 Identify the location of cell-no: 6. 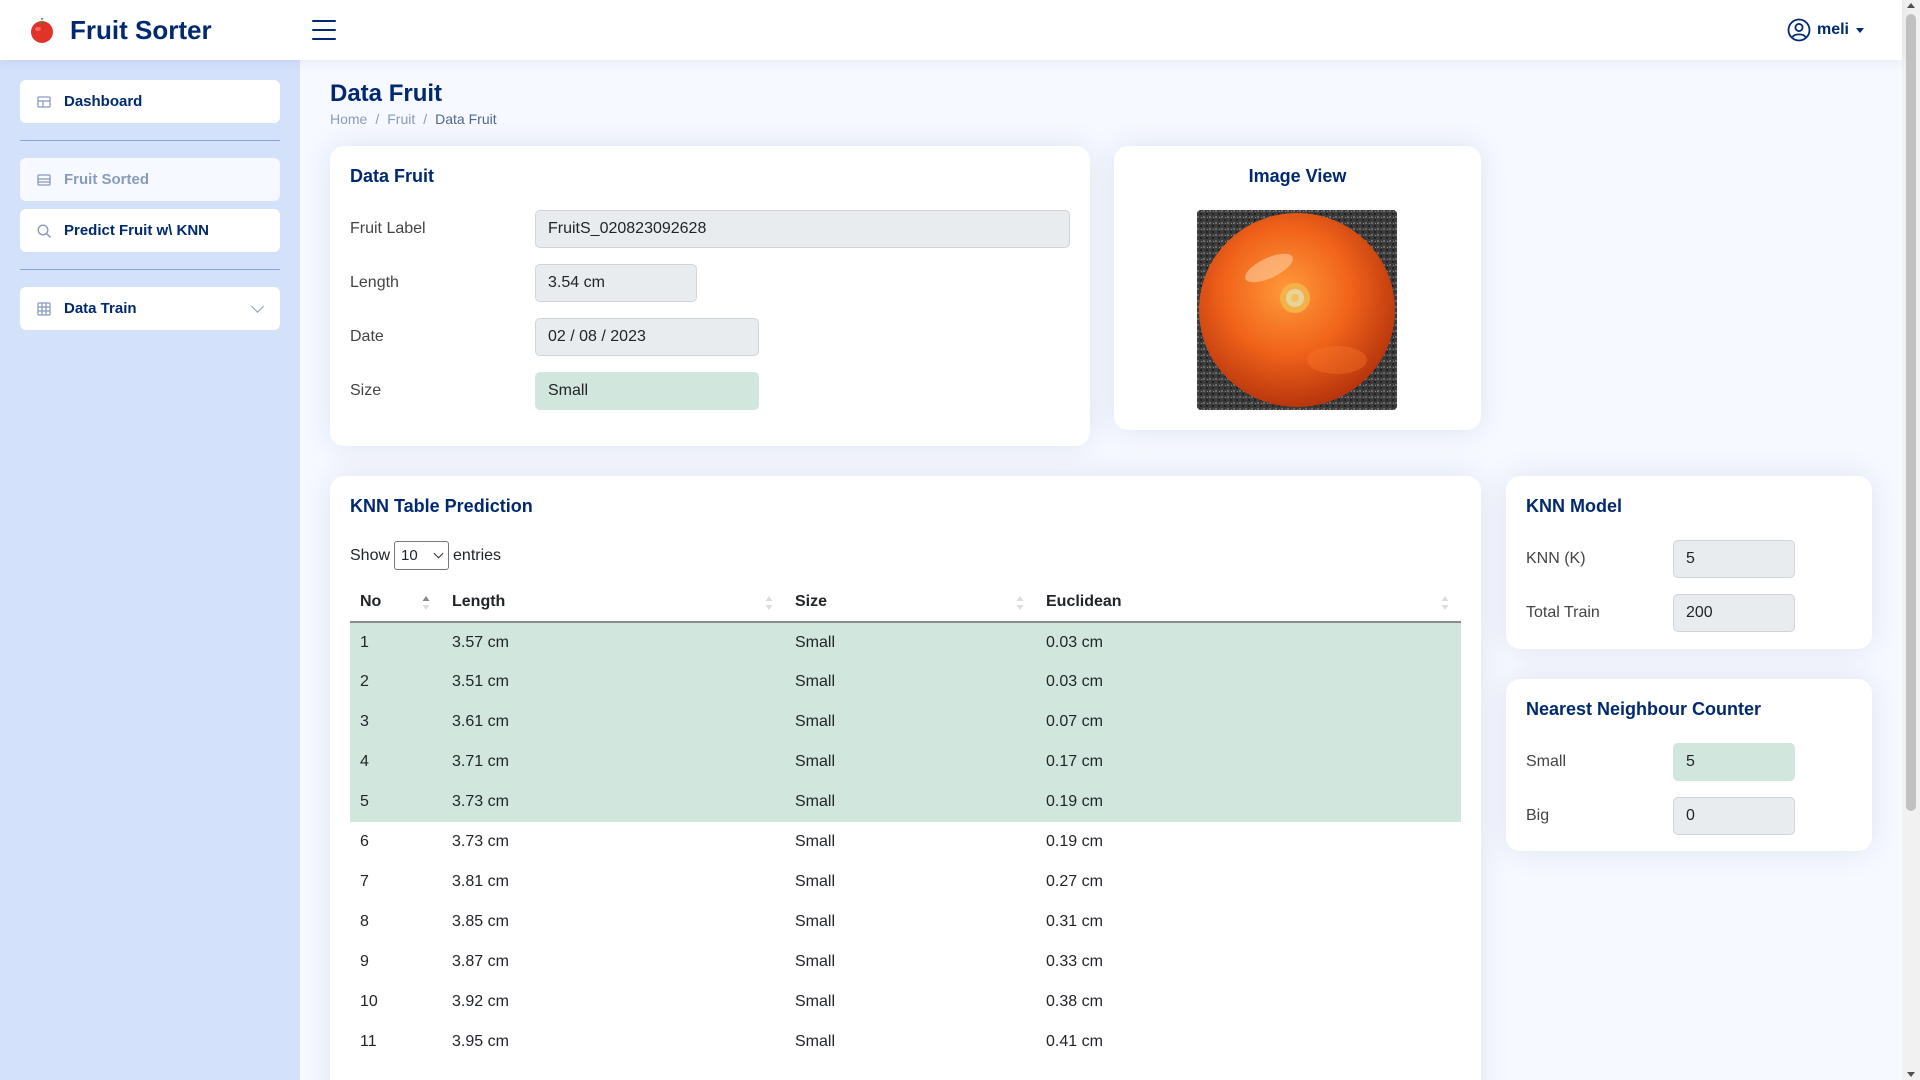
(364, 841).